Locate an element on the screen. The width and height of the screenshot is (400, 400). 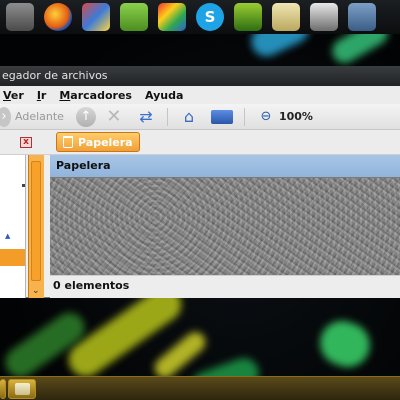
gem-icon is located at coordinates (172, 17).